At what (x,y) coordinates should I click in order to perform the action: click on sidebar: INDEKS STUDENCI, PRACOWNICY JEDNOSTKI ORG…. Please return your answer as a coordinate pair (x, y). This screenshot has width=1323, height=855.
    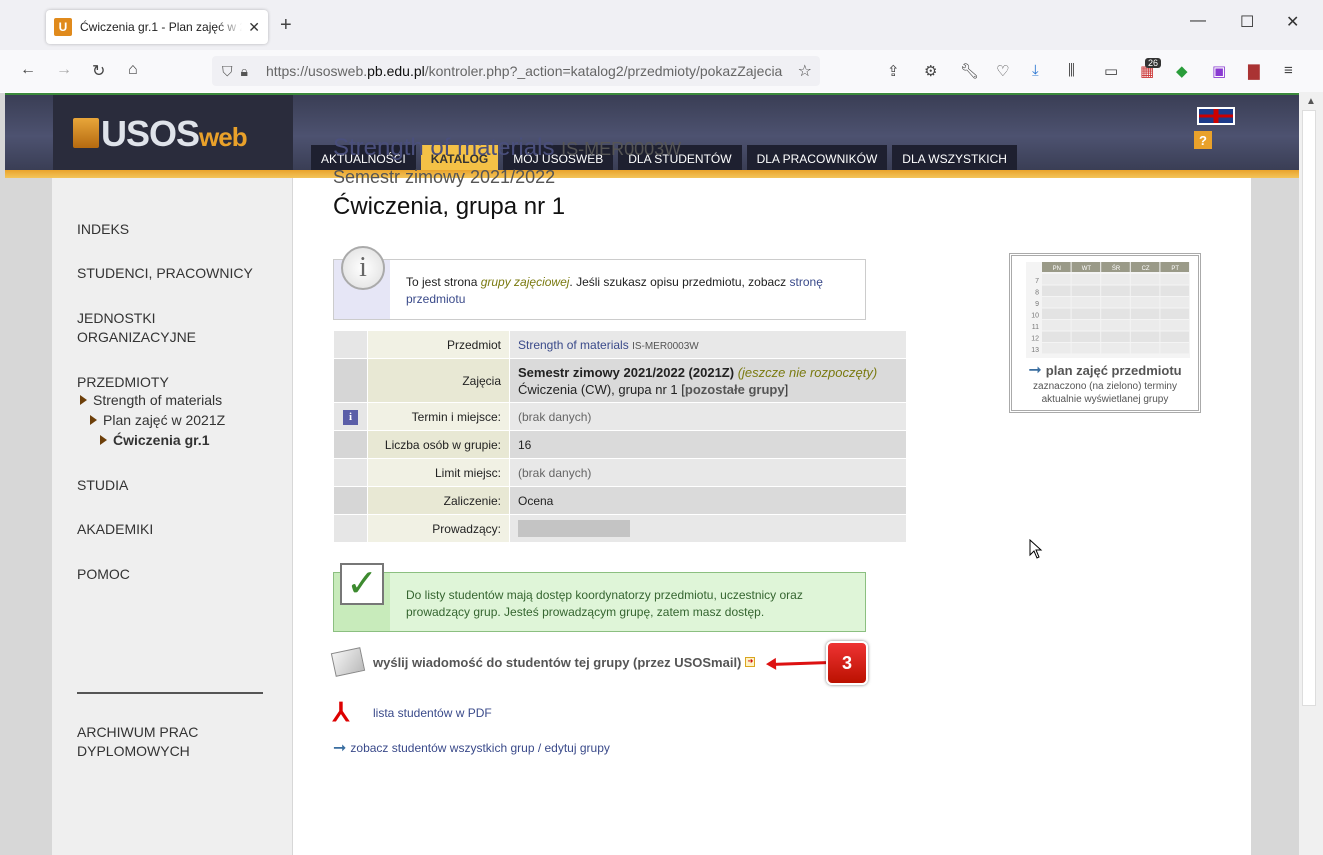
    Looking at the image, I should click on (172, 516).